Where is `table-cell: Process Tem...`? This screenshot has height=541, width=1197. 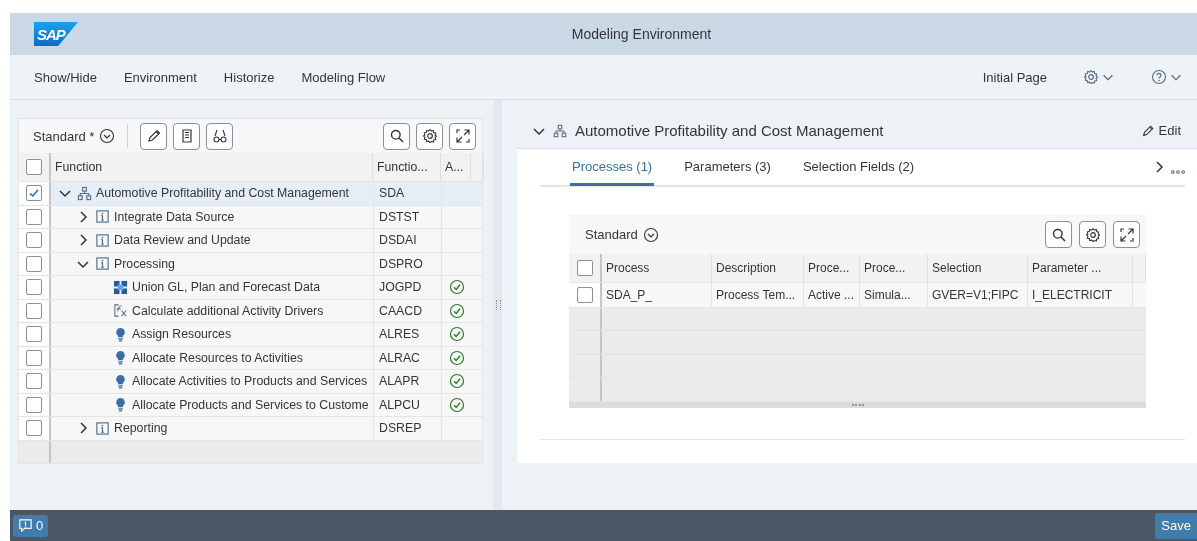
table-cell: Process Tem... is located at coordinates (756, 294).